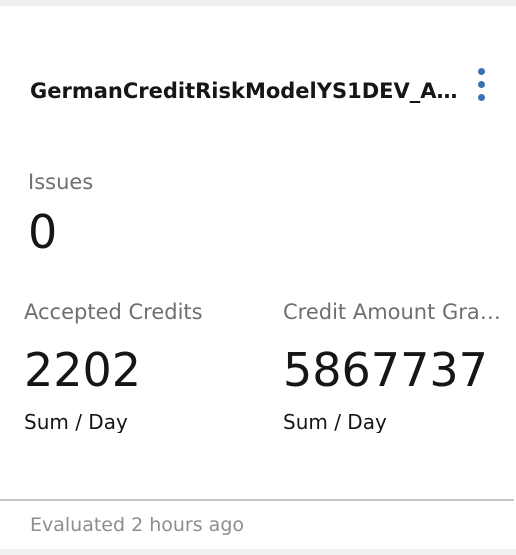 The width and height of the screenshot is (516, 555). Describe the element at coordinates (83, 370) in the screenshot. I see `metric-value-accepted-credits: 2202` at that location.